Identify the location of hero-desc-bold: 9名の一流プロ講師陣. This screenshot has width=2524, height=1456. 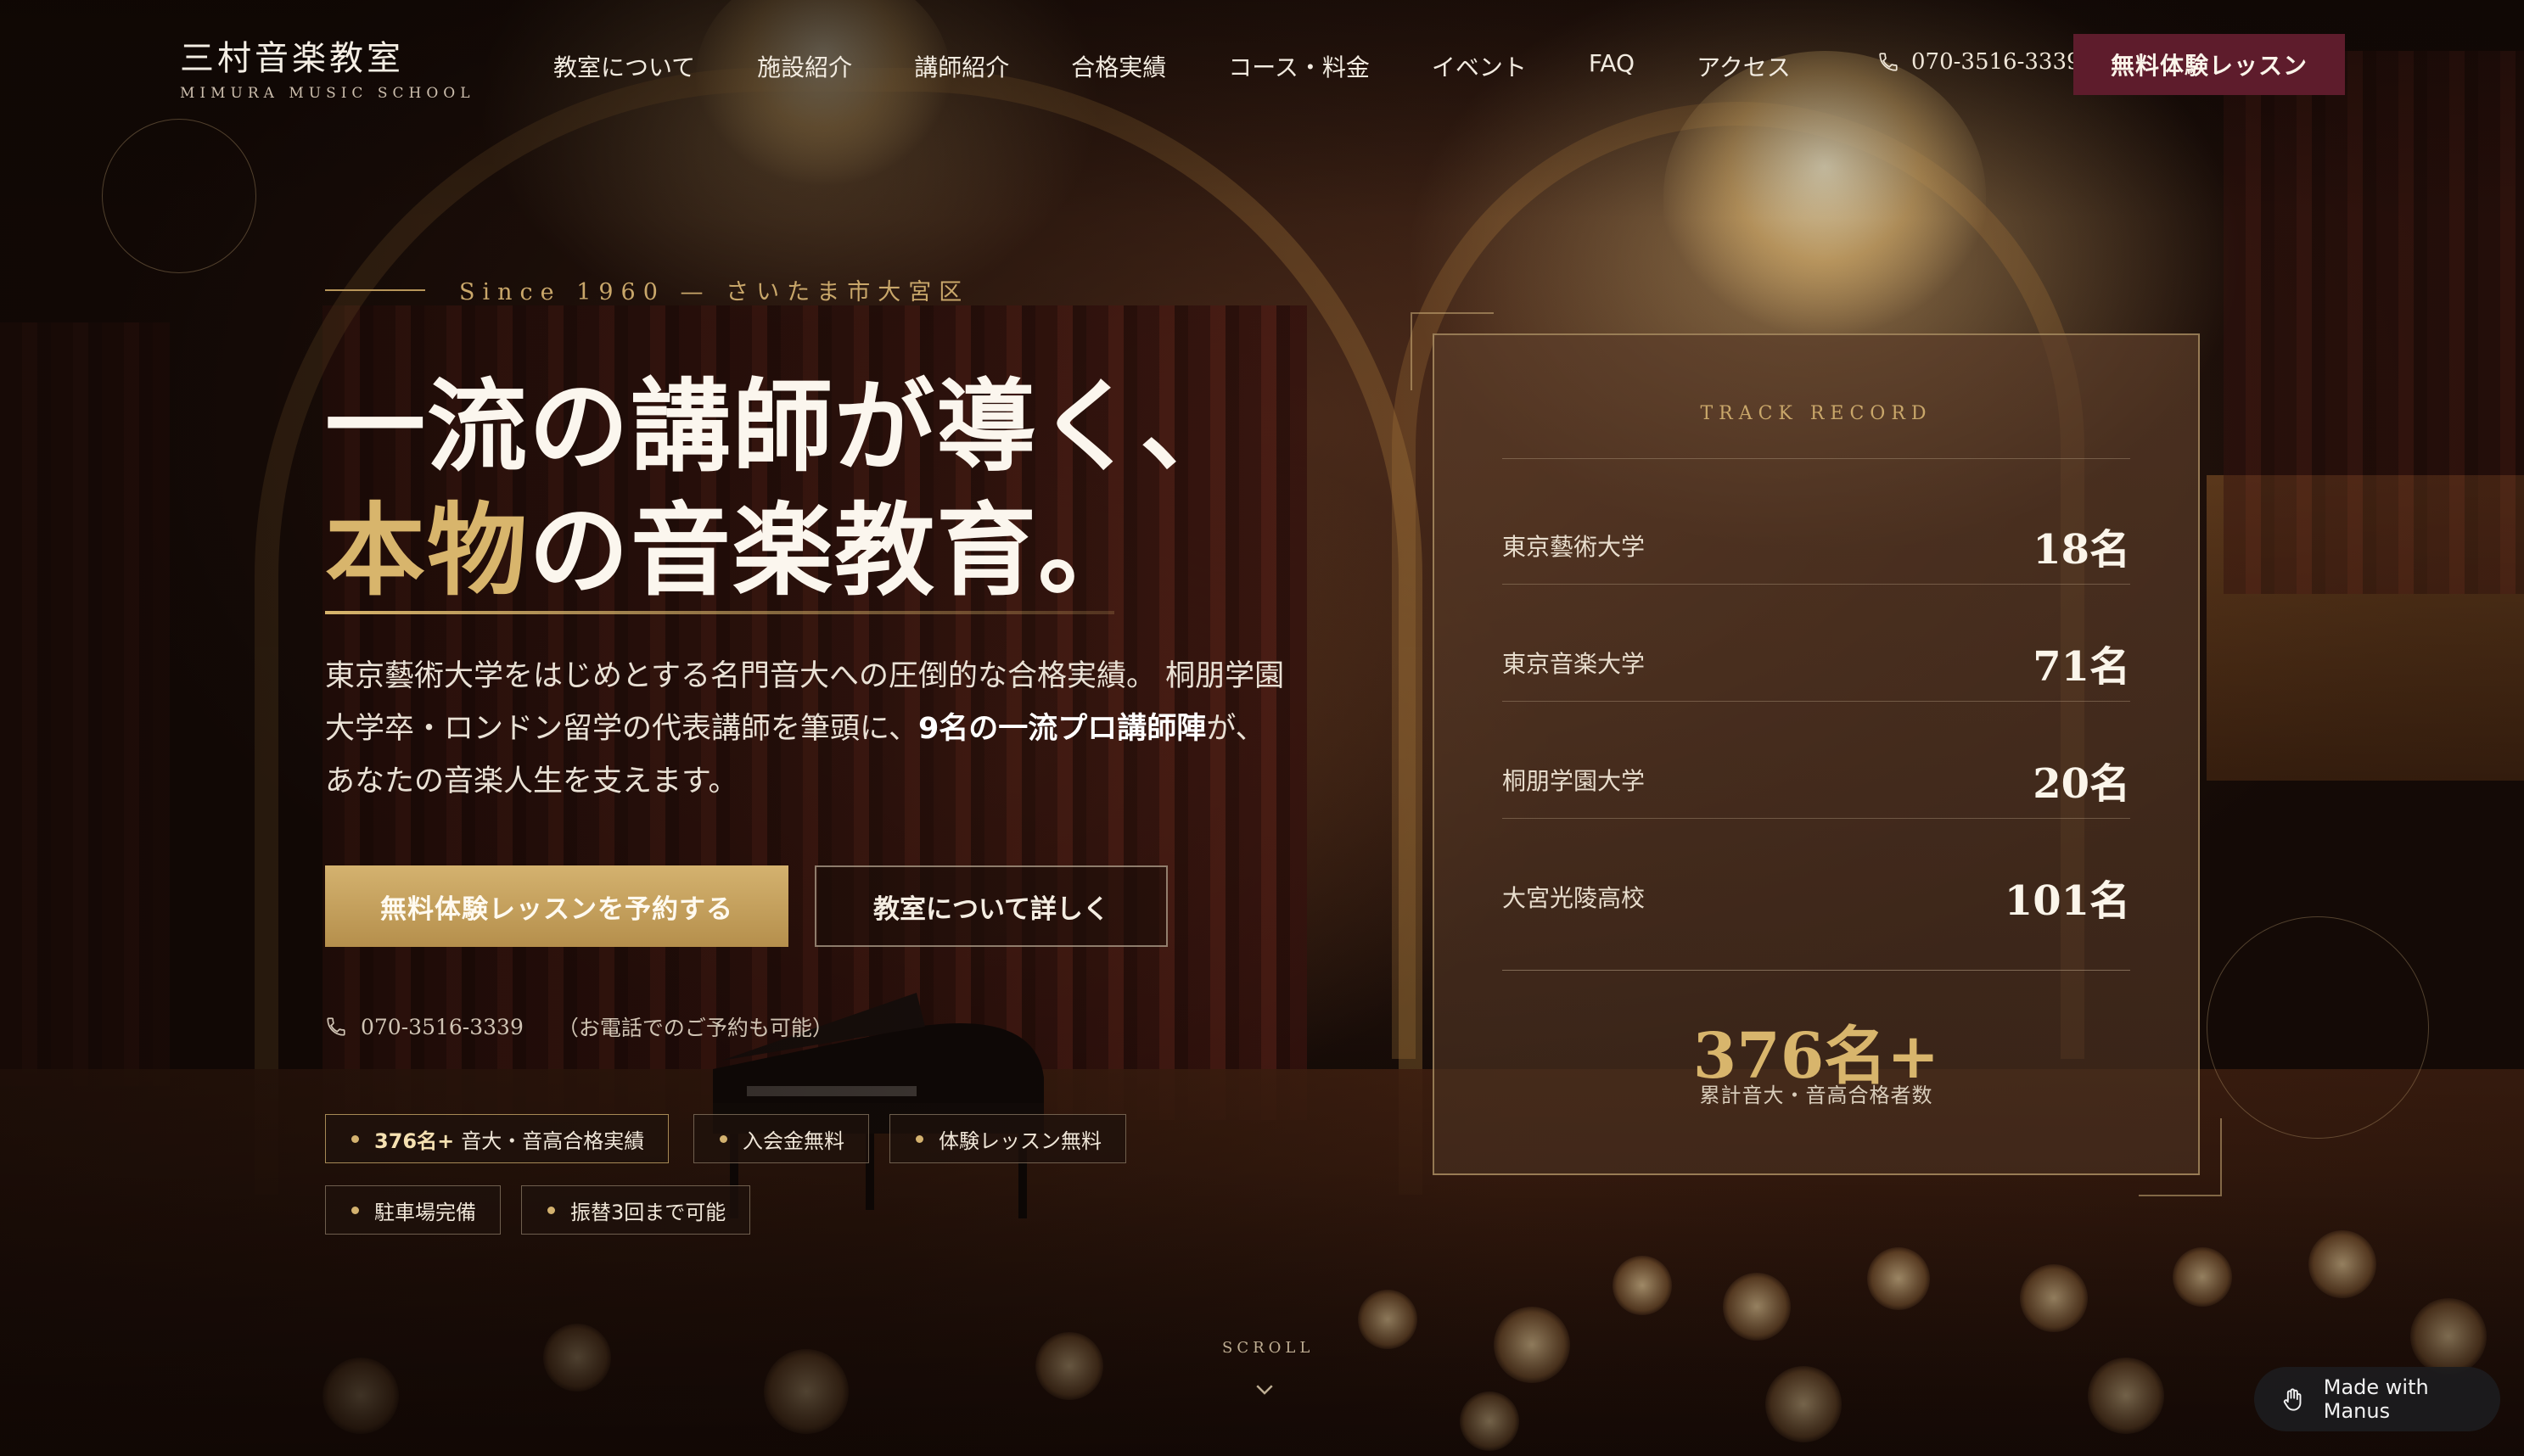
(1062, 729).